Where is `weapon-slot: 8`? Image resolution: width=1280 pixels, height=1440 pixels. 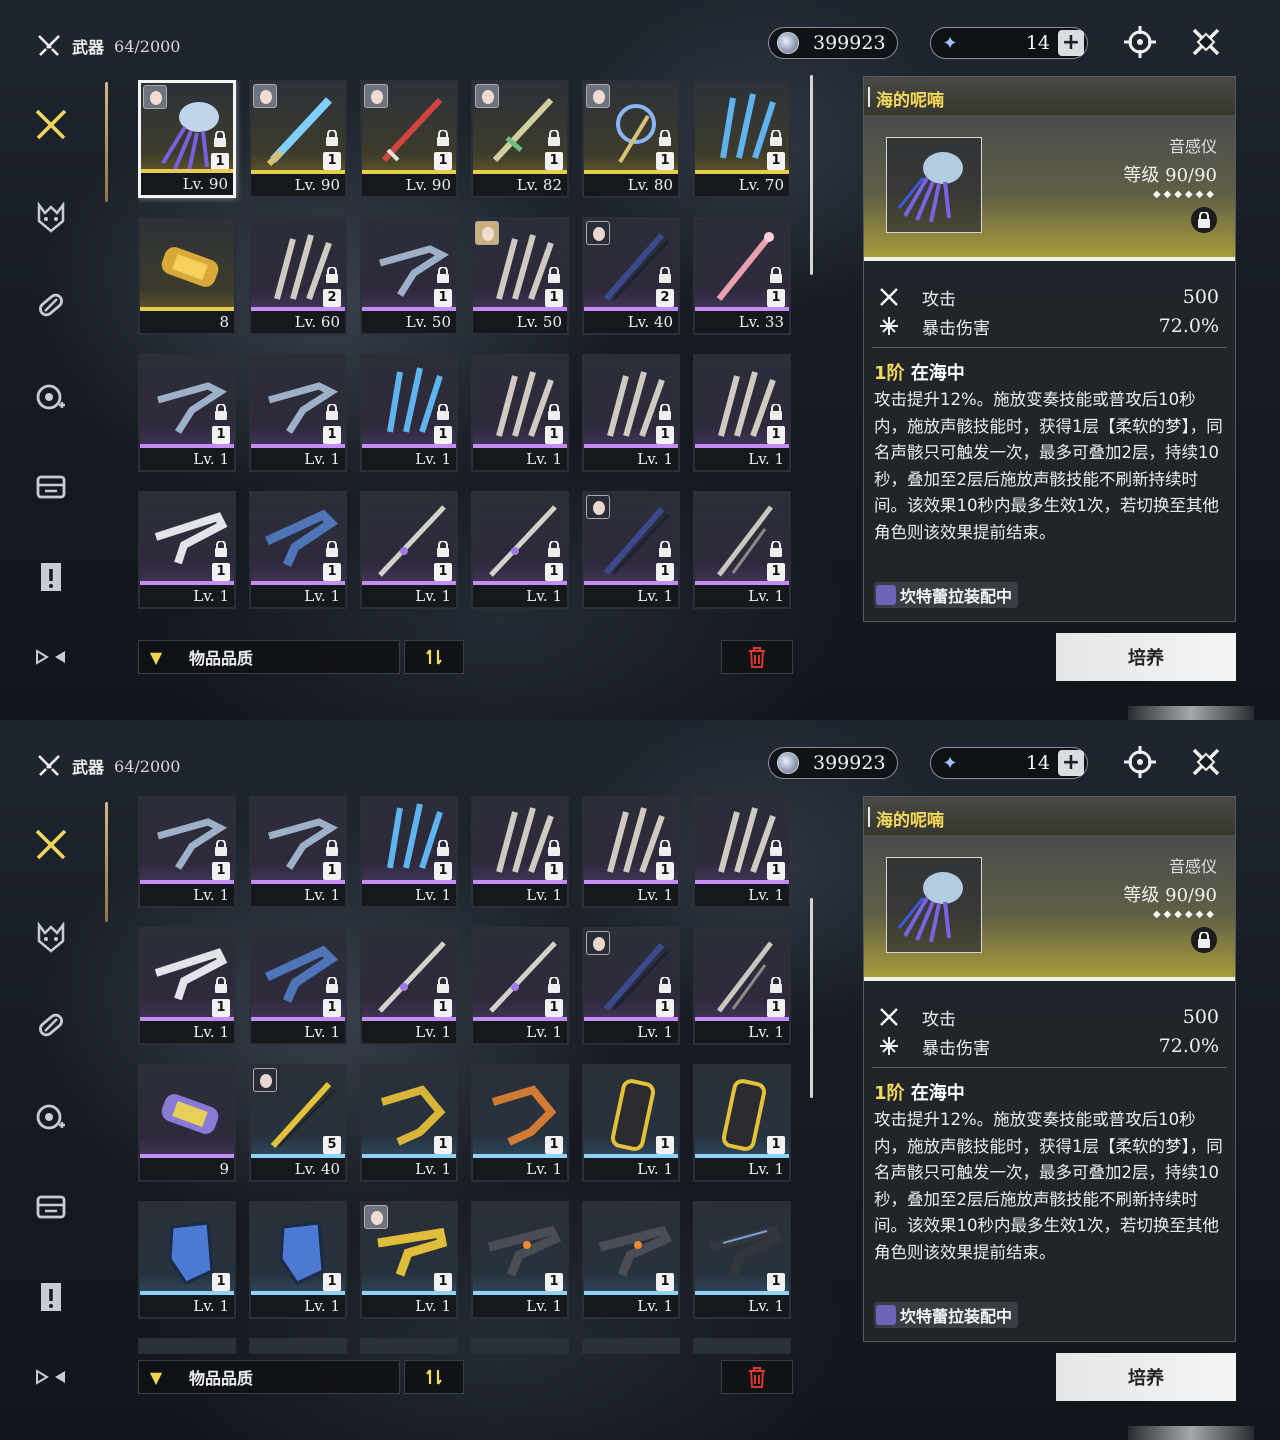 weapon-slot: 8 is located at coordinates (187, 276).